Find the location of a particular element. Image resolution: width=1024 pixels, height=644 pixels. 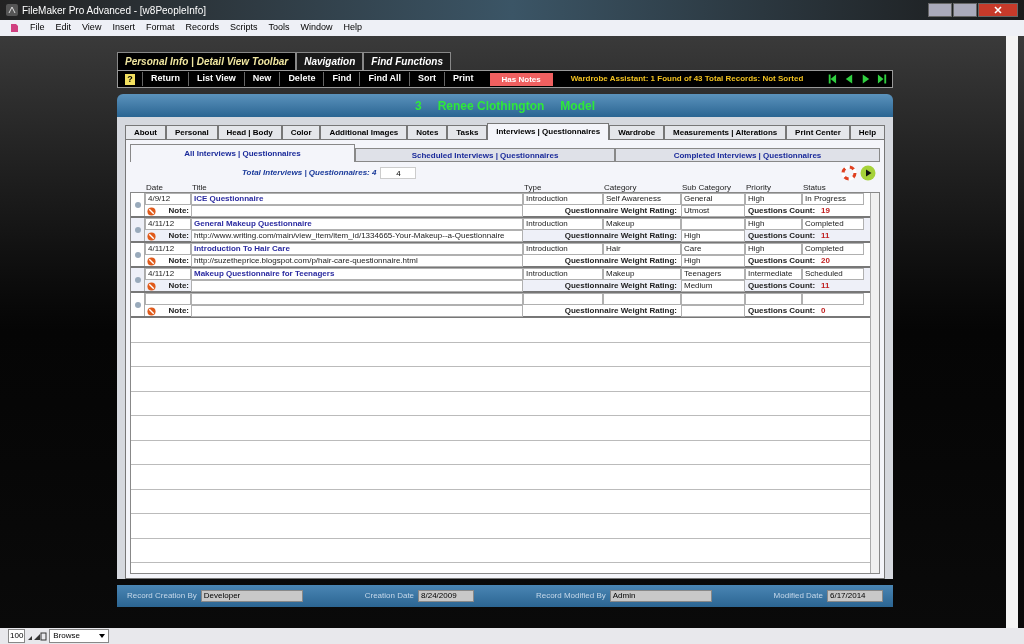

note-field: http://www.writing.com/main/view_item/item_id/1334665-Your-Makeup--a-Questionnaire is located at coordinates (357, 236).